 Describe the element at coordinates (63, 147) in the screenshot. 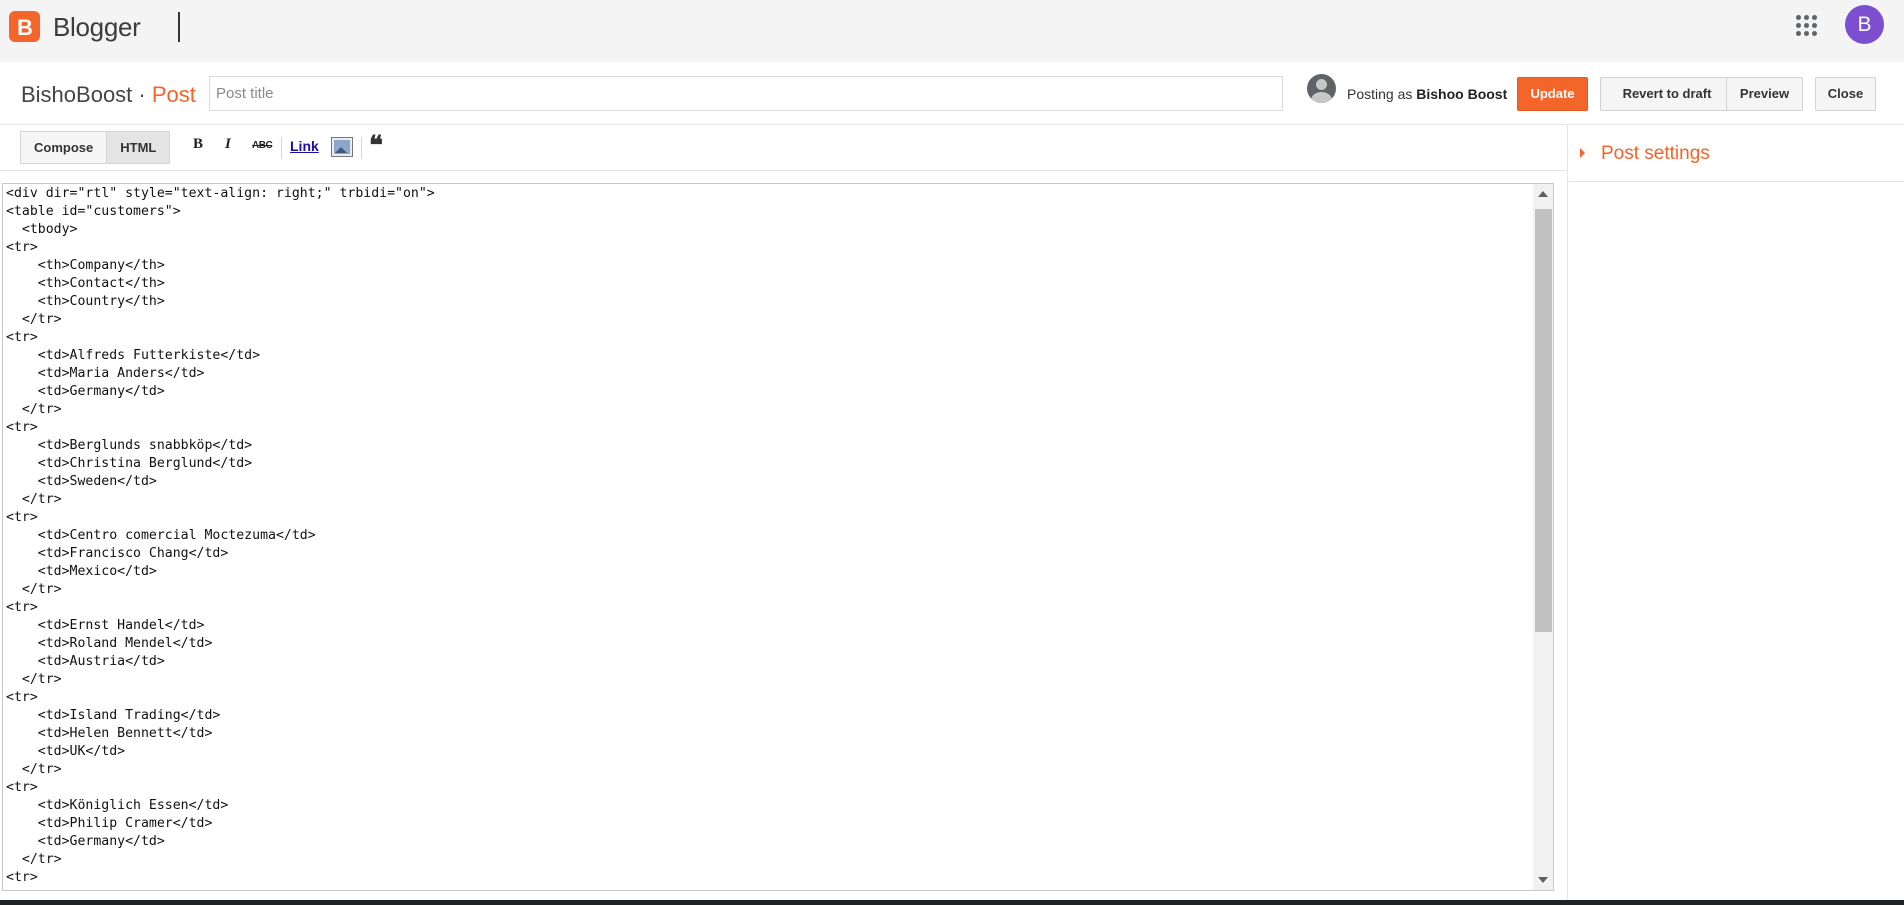

I see `tab-compose: Compose` at that location.